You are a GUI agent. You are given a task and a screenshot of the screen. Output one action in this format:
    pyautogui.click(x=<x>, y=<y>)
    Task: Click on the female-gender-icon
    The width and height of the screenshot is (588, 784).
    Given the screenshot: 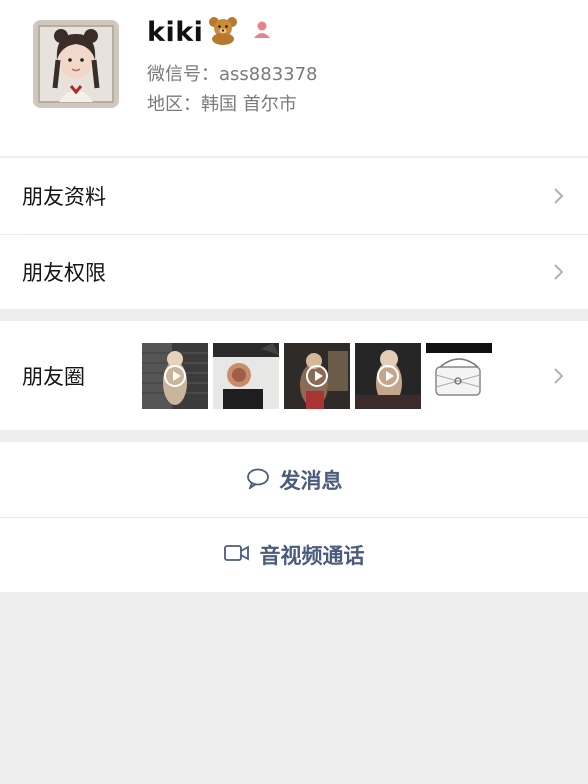 What is the action you would take?
    pyautogui.click(x=262, y=32)
    